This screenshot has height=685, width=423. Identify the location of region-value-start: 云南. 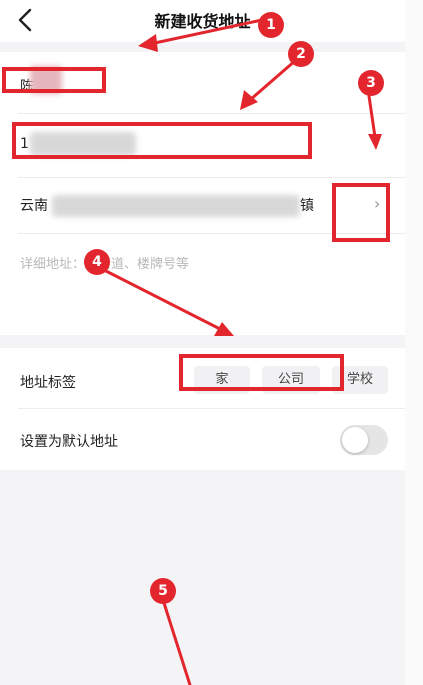
(34, 206).